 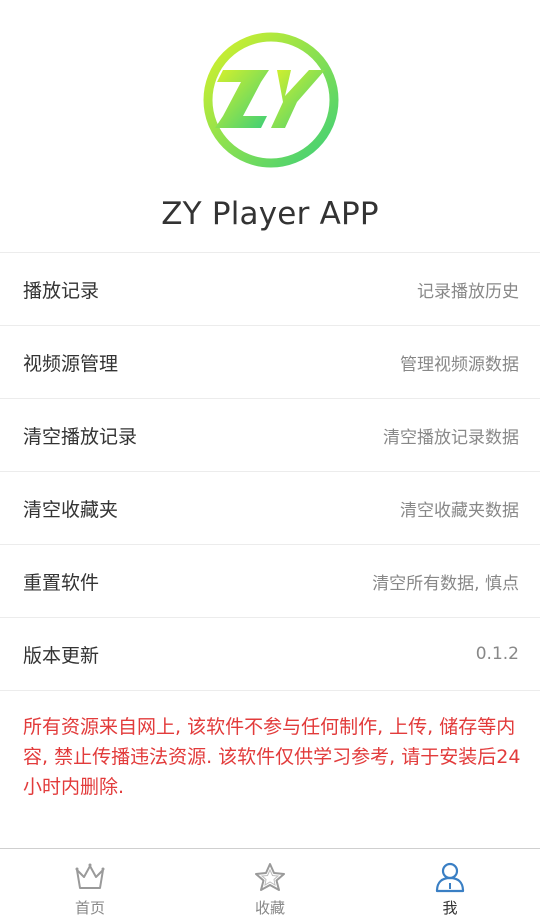 What do you see at coordinates (270, 508) in the screenshot?
I see `menu-item-clear-favorites: 清空收藏夹 清空收藏夹数据` at bounding box center [270, 508].